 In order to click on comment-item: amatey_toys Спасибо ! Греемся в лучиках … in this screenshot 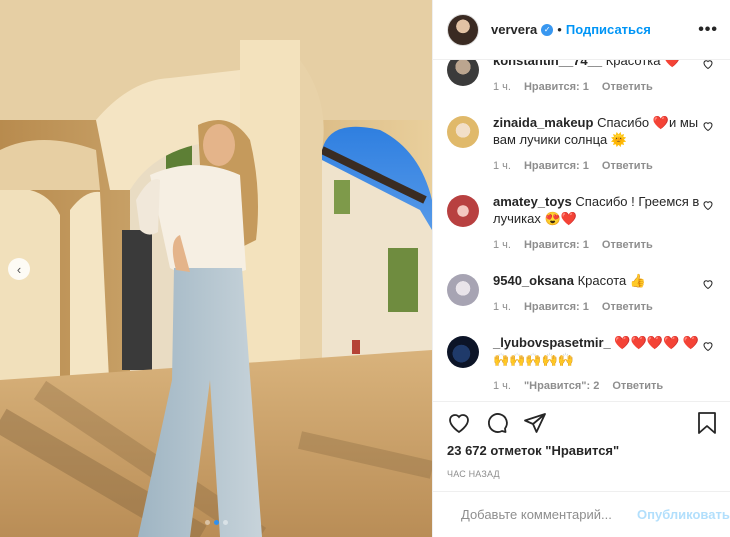, I will do `click(581, 223)`.